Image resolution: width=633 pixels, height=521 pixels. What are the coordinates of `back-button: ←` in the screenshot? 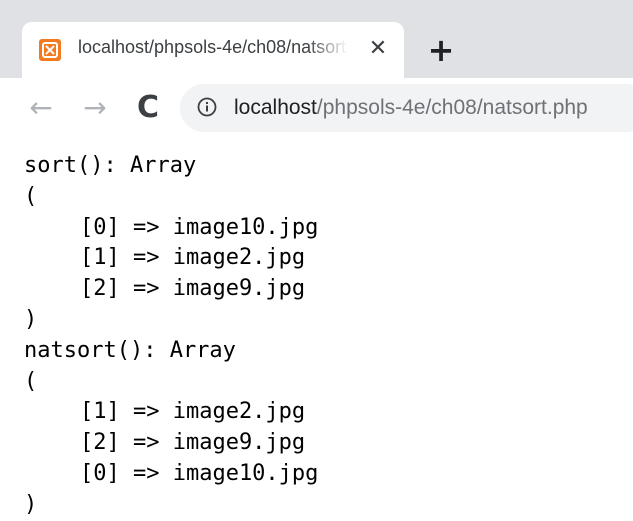 It's located at (41, 108).